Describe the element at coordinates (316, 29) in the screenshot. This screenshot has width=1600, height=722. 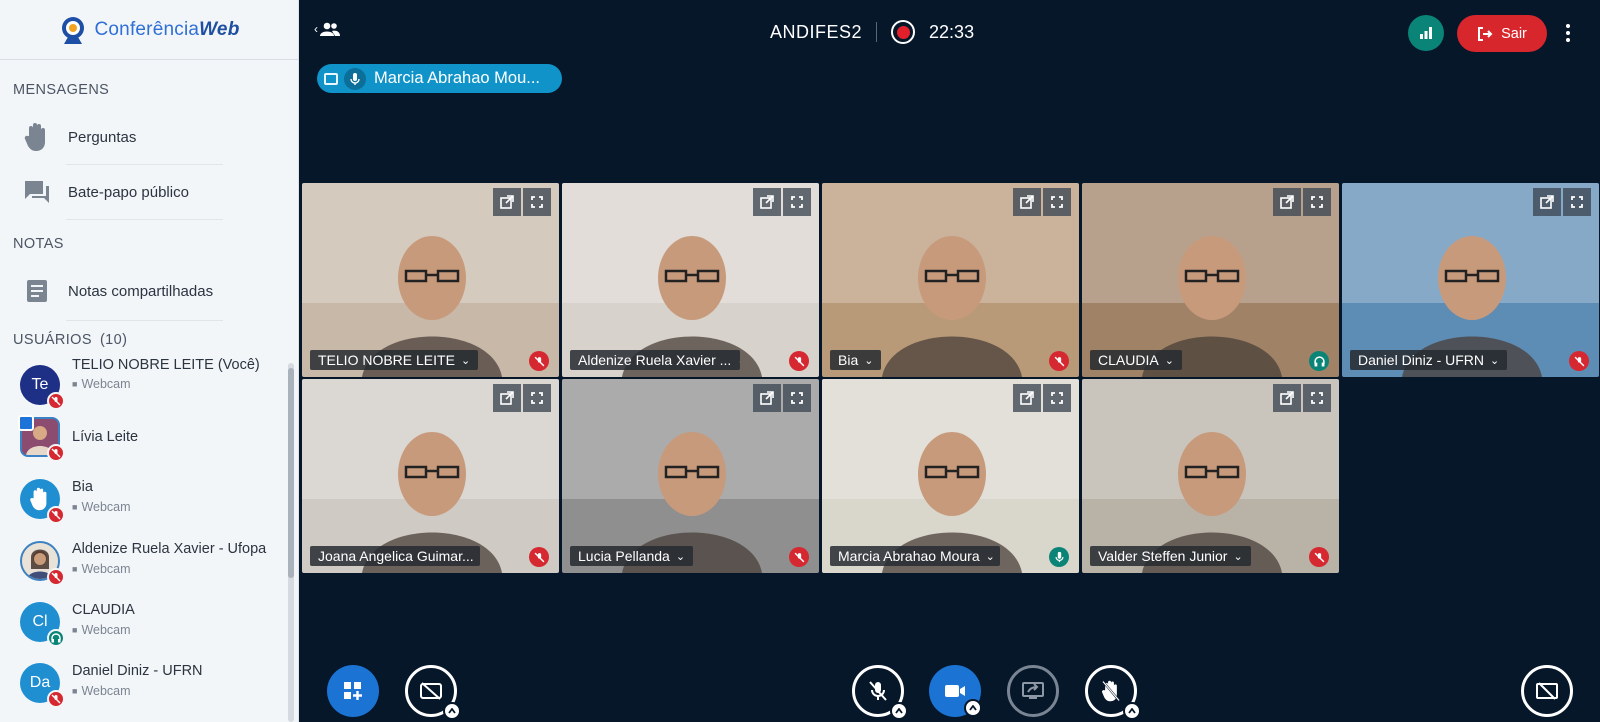
I see `chevron-left-icon: ‹` at that location.